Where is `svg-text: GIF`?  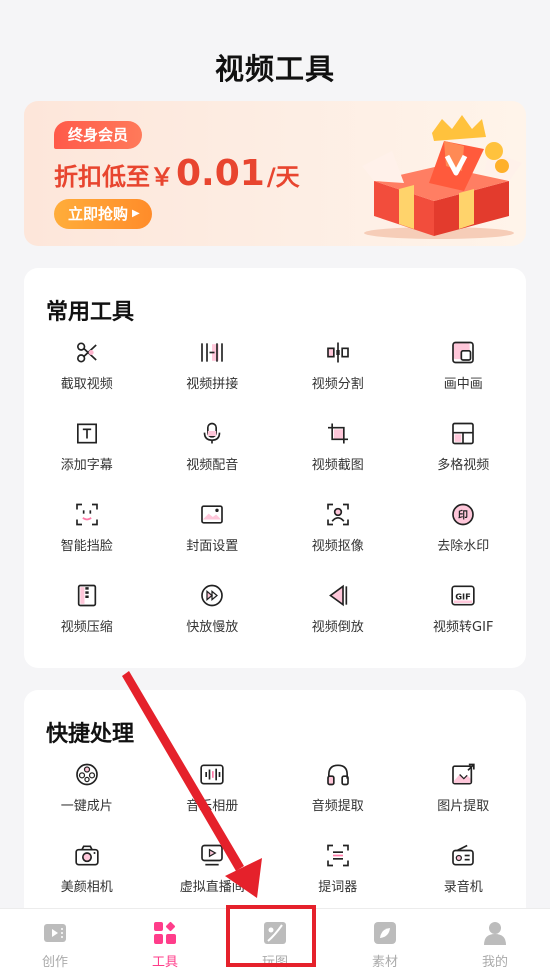
svg-text: GIF is located at coordinates (463, 596).